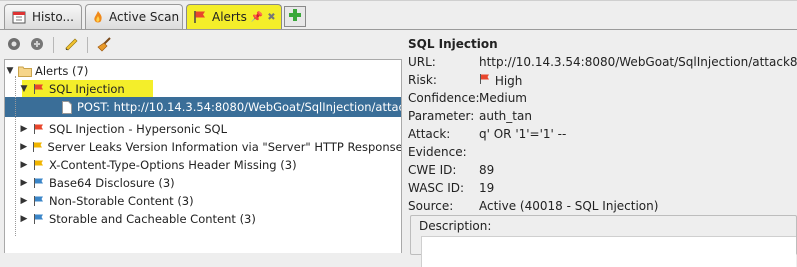 The width and height of the screenshot is (797, 267). I want to click on tree-item-base64: ▶ Base64 Disclosure (3), so click(210, 183).